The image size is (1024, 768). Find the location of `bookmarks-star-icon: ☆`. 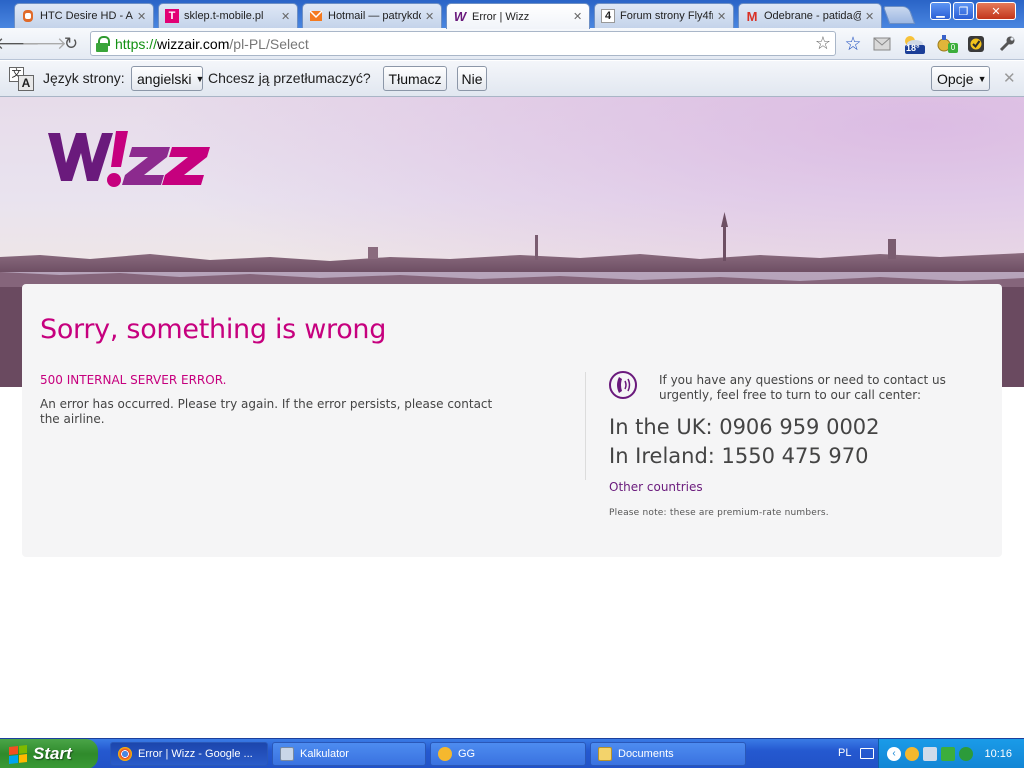

bookmarks-star-icon: ☆ is located at coordinates (853, 44).